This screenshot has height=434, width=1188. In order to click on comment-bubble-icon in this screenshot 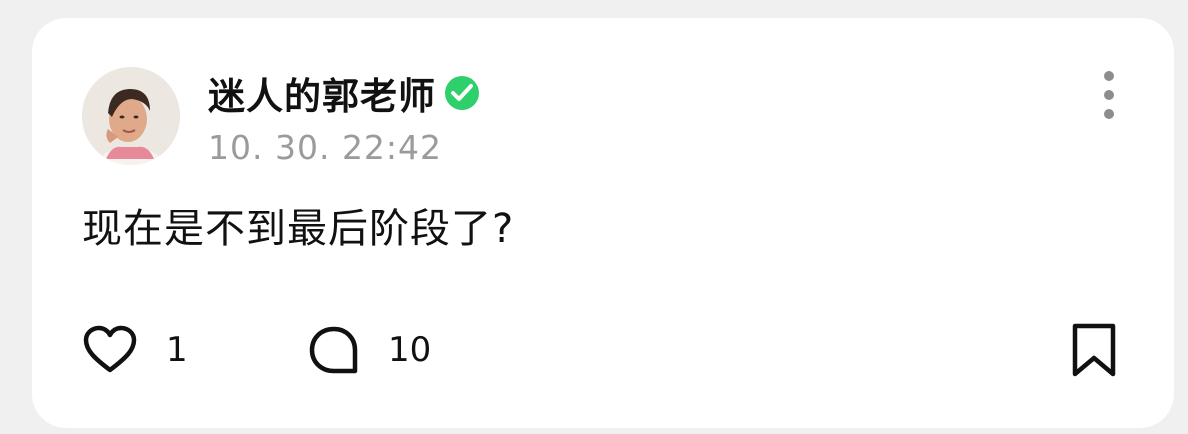, I will do `click(333, 350)`.